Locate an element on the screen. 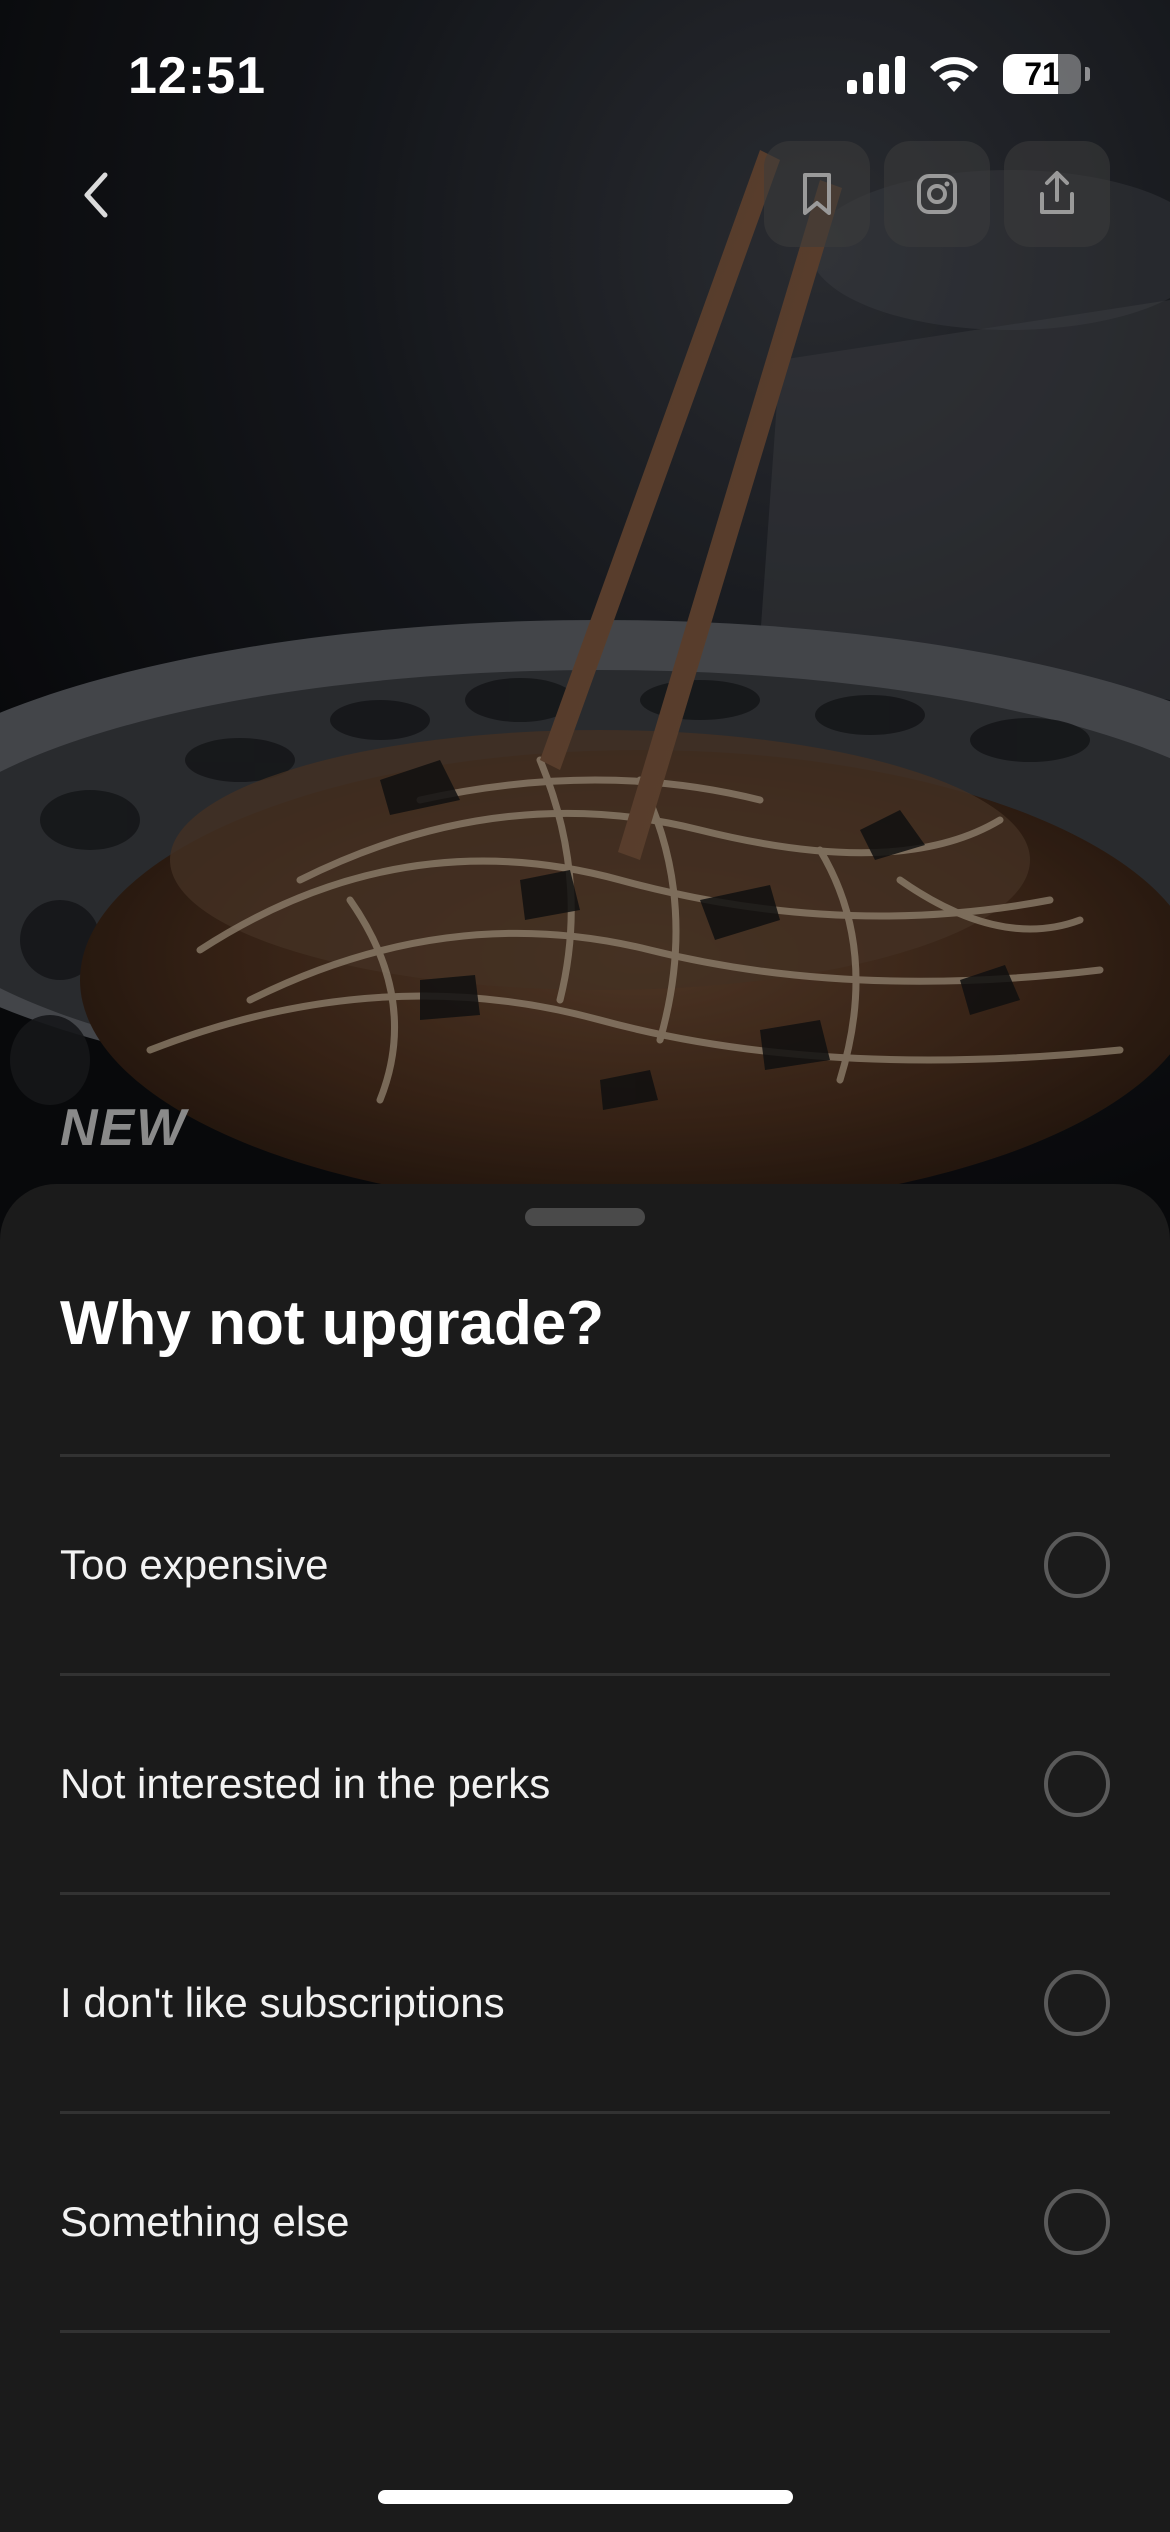 Image resolution: width=1170 pixels, height=2532 pixels. share-icon is located at coordinates (1057, 192).